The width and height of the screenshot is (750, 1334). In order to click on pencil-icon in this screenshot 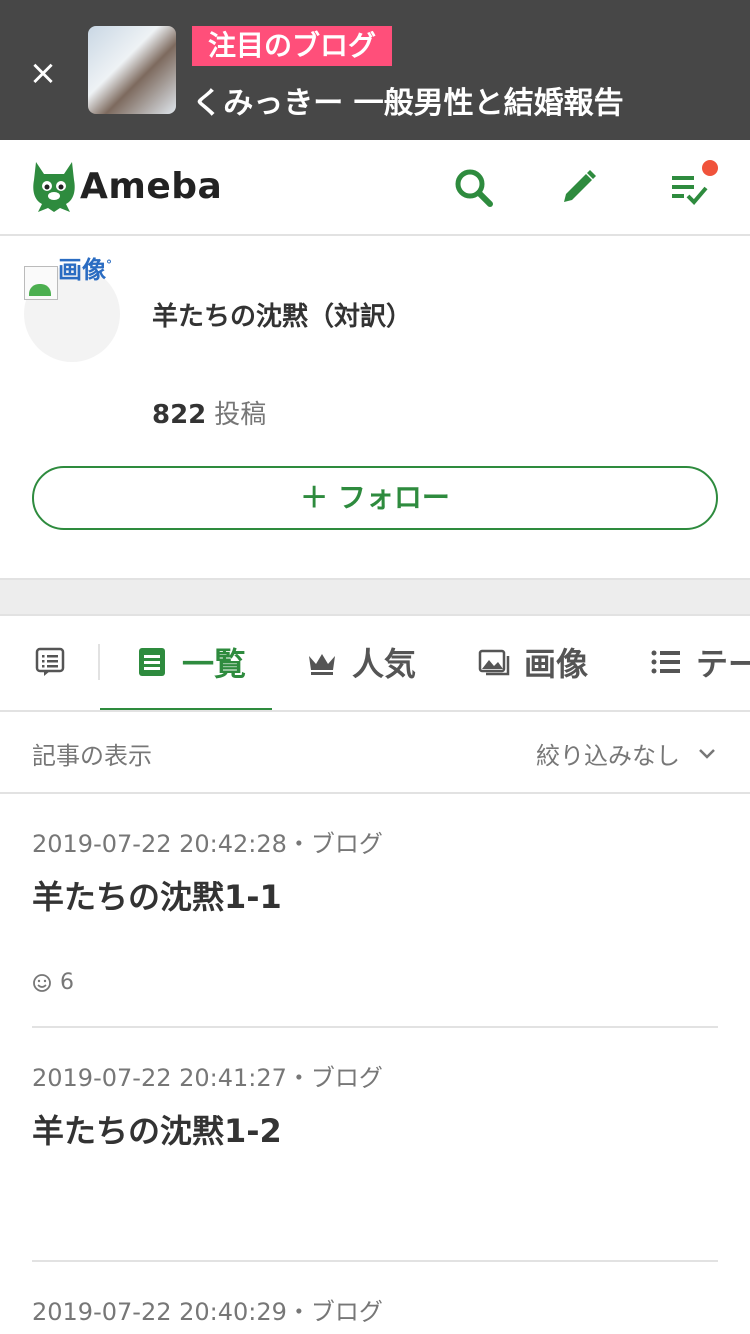, I will do `click(578, 188)`.